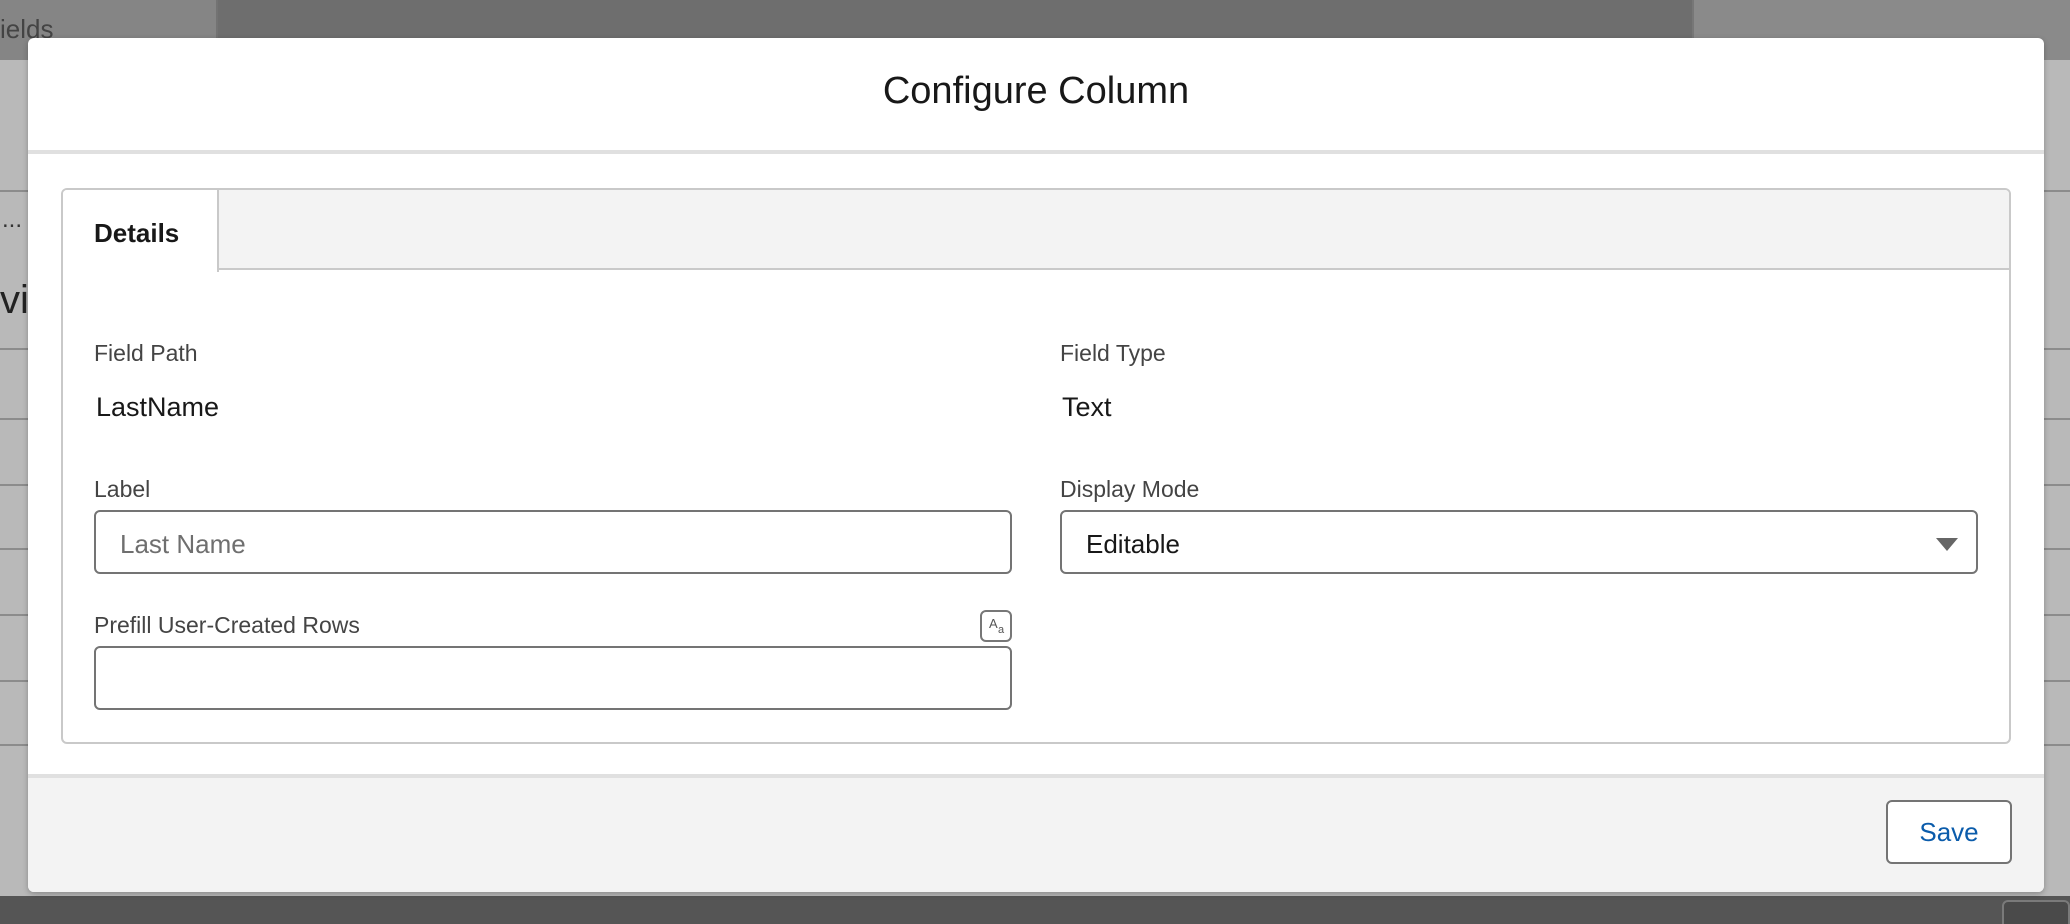 This screenshot has width=2070, height=924. Describe the element at coordinates (1036, 91) in the screenshot. I see `modal-title: Configure Column` at that location.